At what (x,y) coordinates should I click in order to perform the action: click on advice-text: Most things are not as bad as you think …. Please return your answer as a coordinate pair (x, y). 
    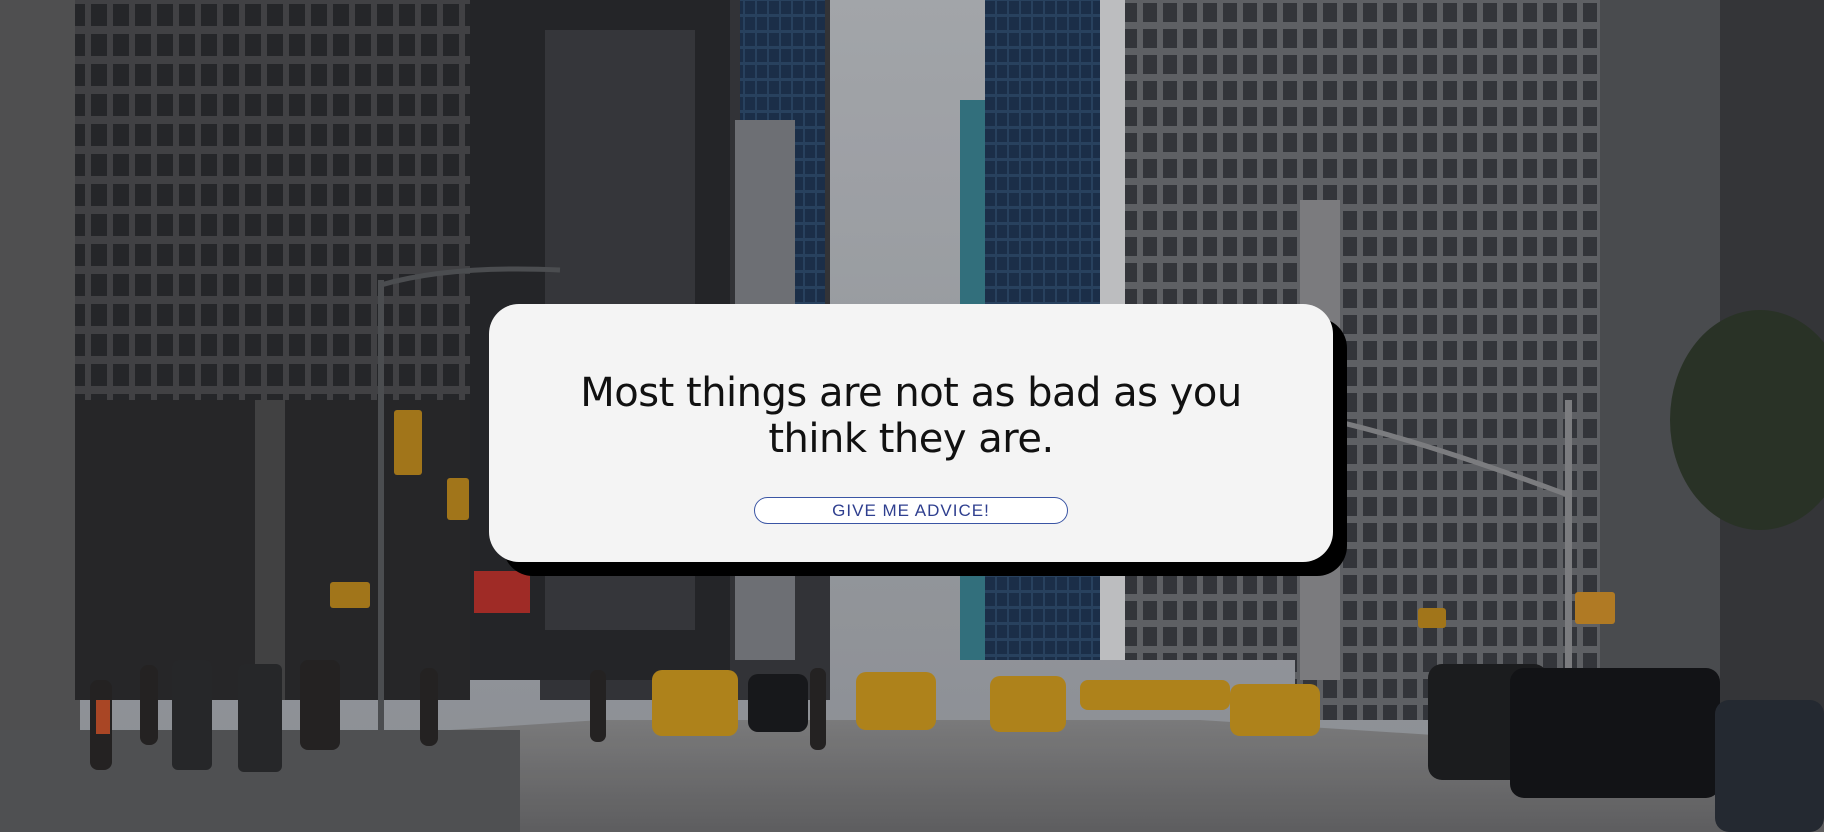
    Looking at the image, I should click on (911, 416).